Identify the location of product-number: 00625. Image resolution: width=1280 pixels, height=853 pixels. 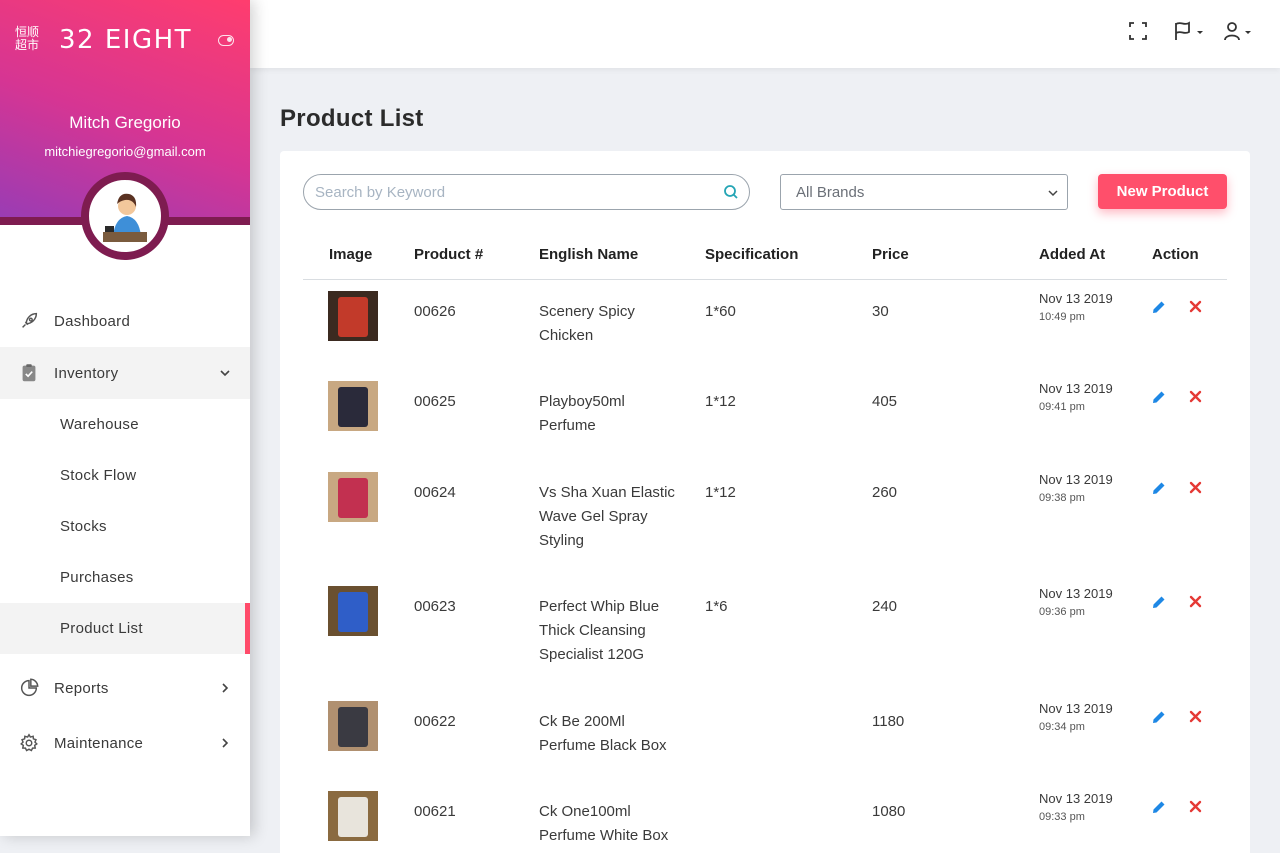
(435, 401).